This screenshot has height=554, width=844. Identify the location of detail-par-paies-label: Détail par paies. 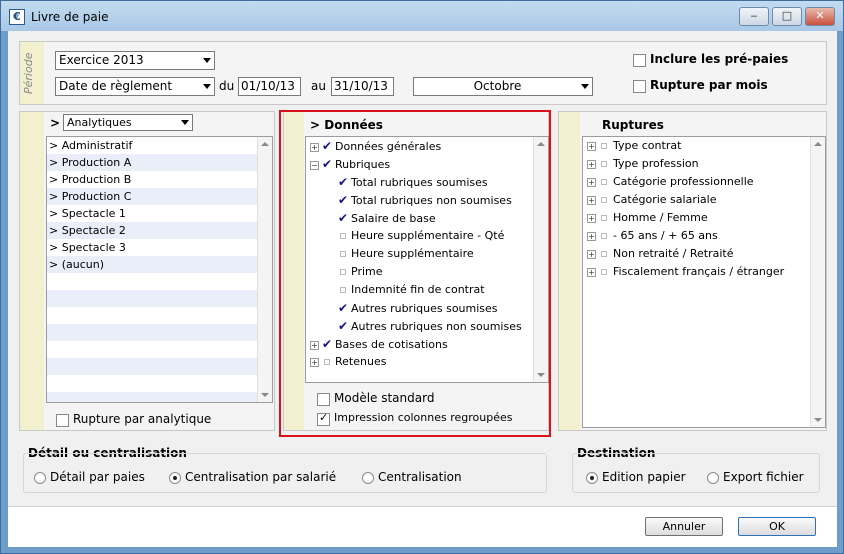
(97, 477).